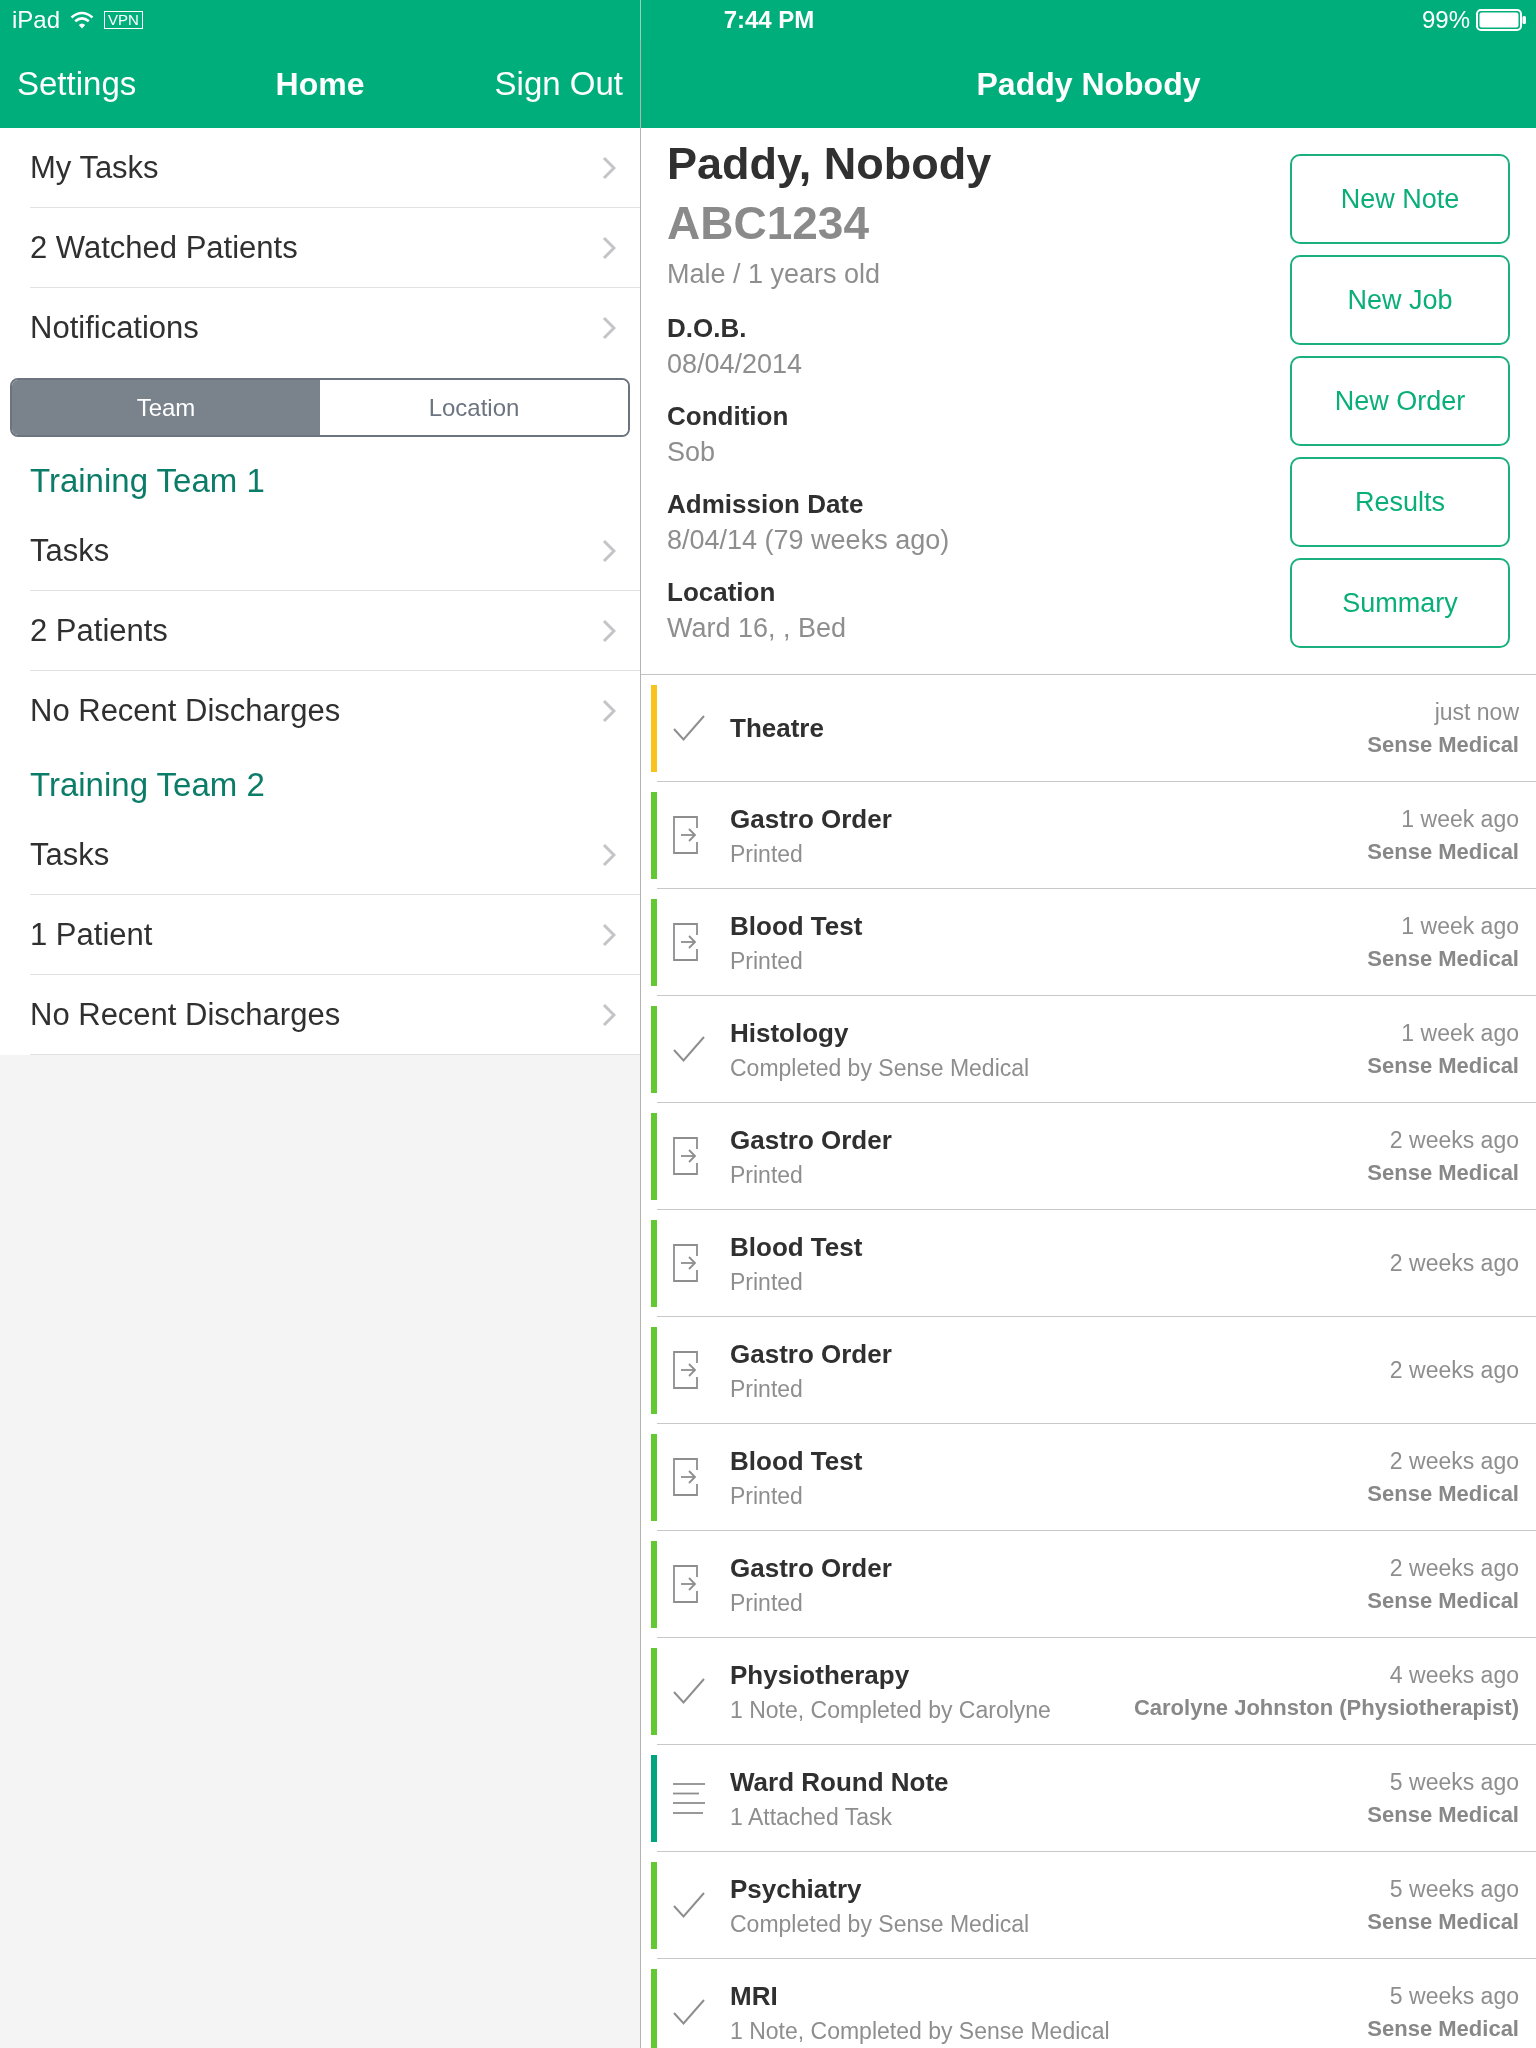  Describe the element at coordinates (147, 784) in the screenshot. I see `section-header: Training Team 2` at that location.